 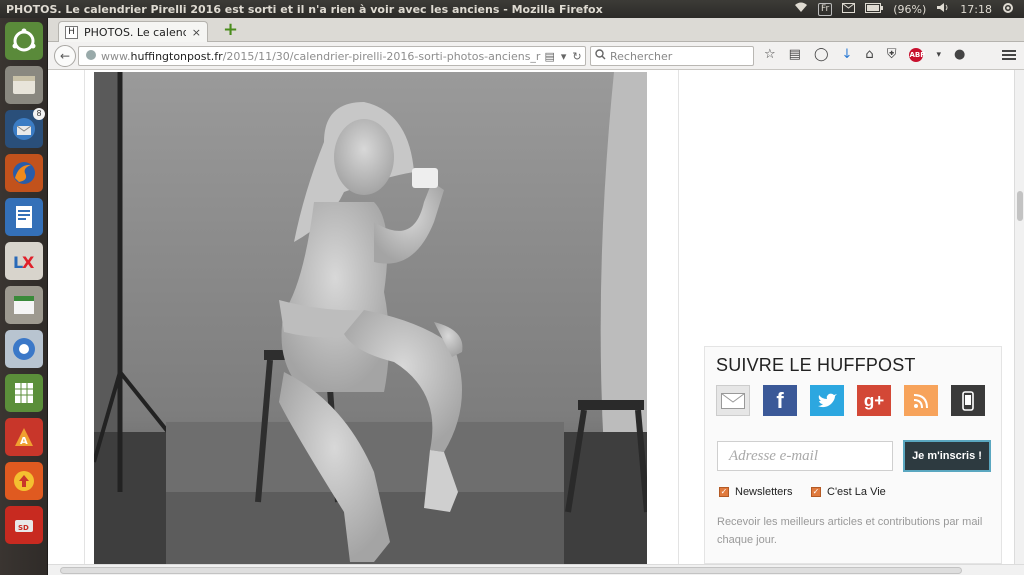 What do you see at coordinates (1009, 55) in the screenshot?
I see `hamburger-menu-icon` at bounding box center [1009, 55].